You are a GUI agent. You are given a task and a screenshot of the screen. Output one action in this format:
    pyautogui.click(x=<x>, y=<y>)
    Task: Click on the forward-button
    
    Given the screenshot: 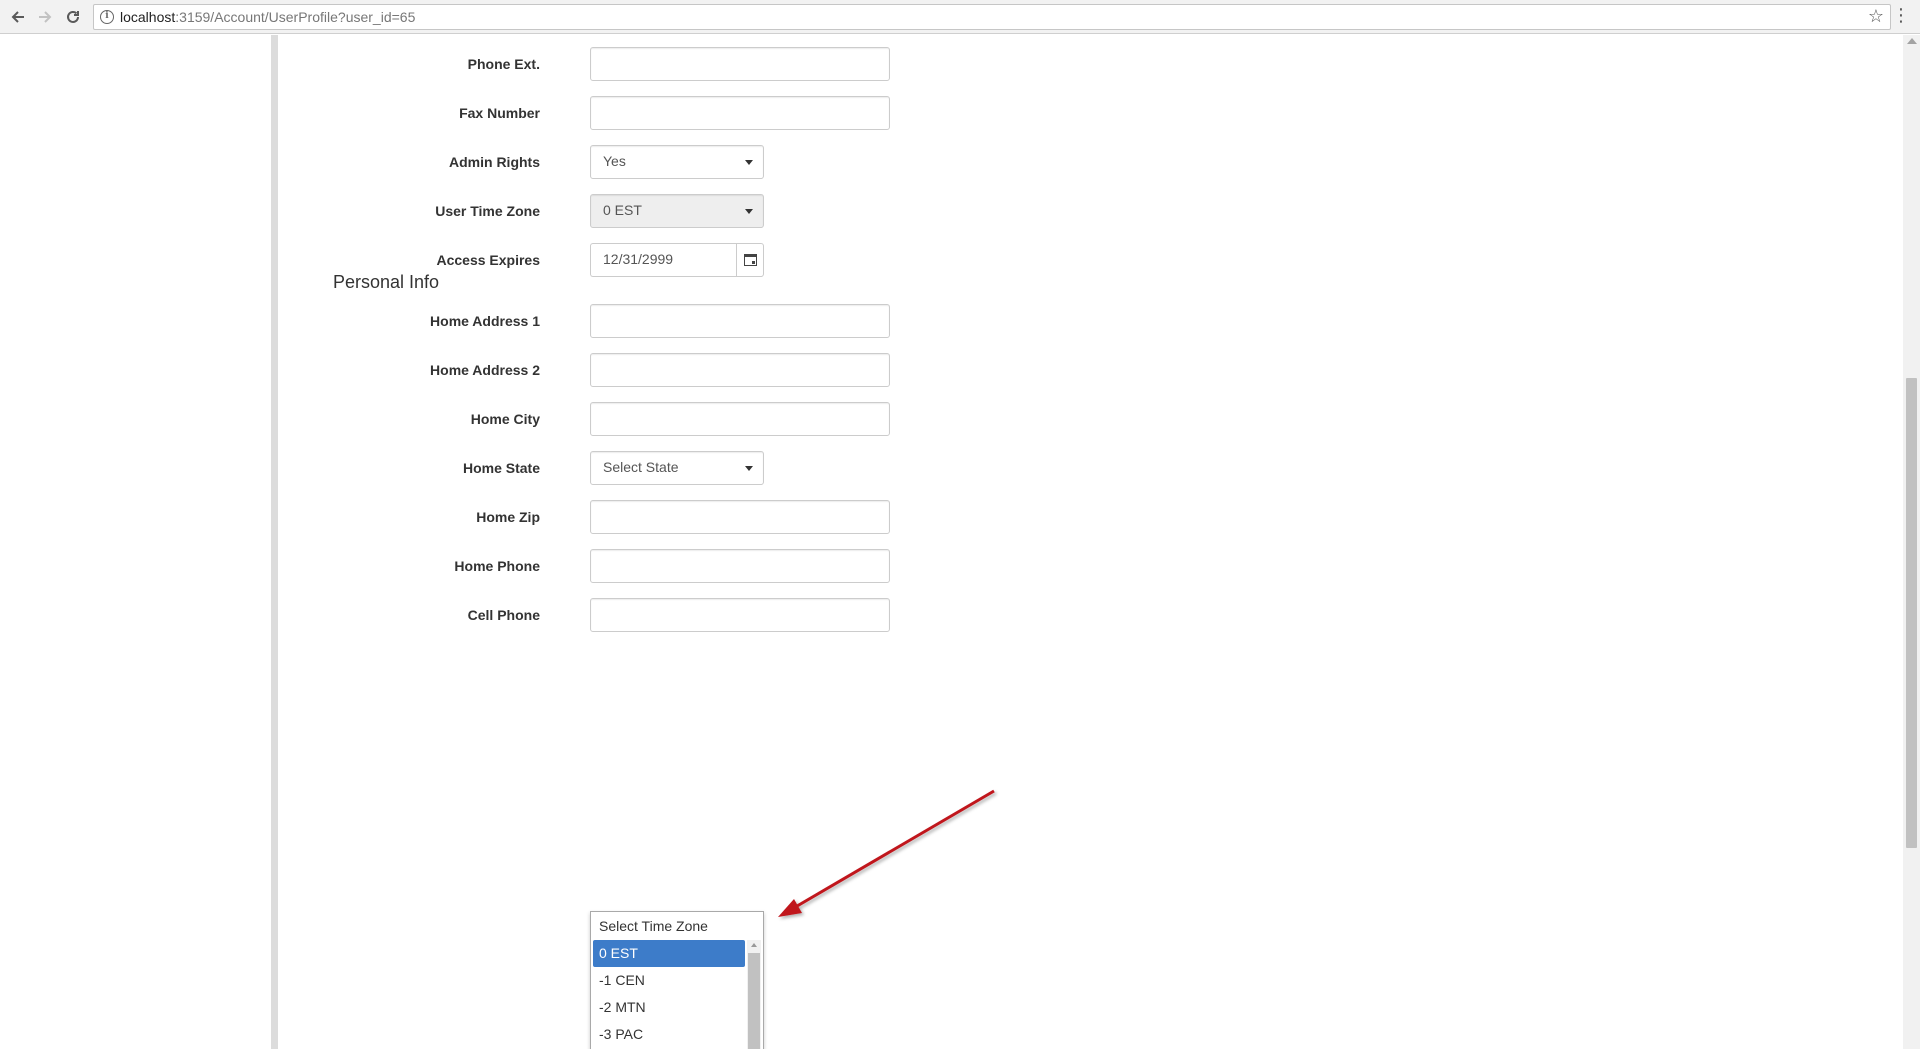 What is the action you would take?
    pyautogui.click(x=45, y=17)
    